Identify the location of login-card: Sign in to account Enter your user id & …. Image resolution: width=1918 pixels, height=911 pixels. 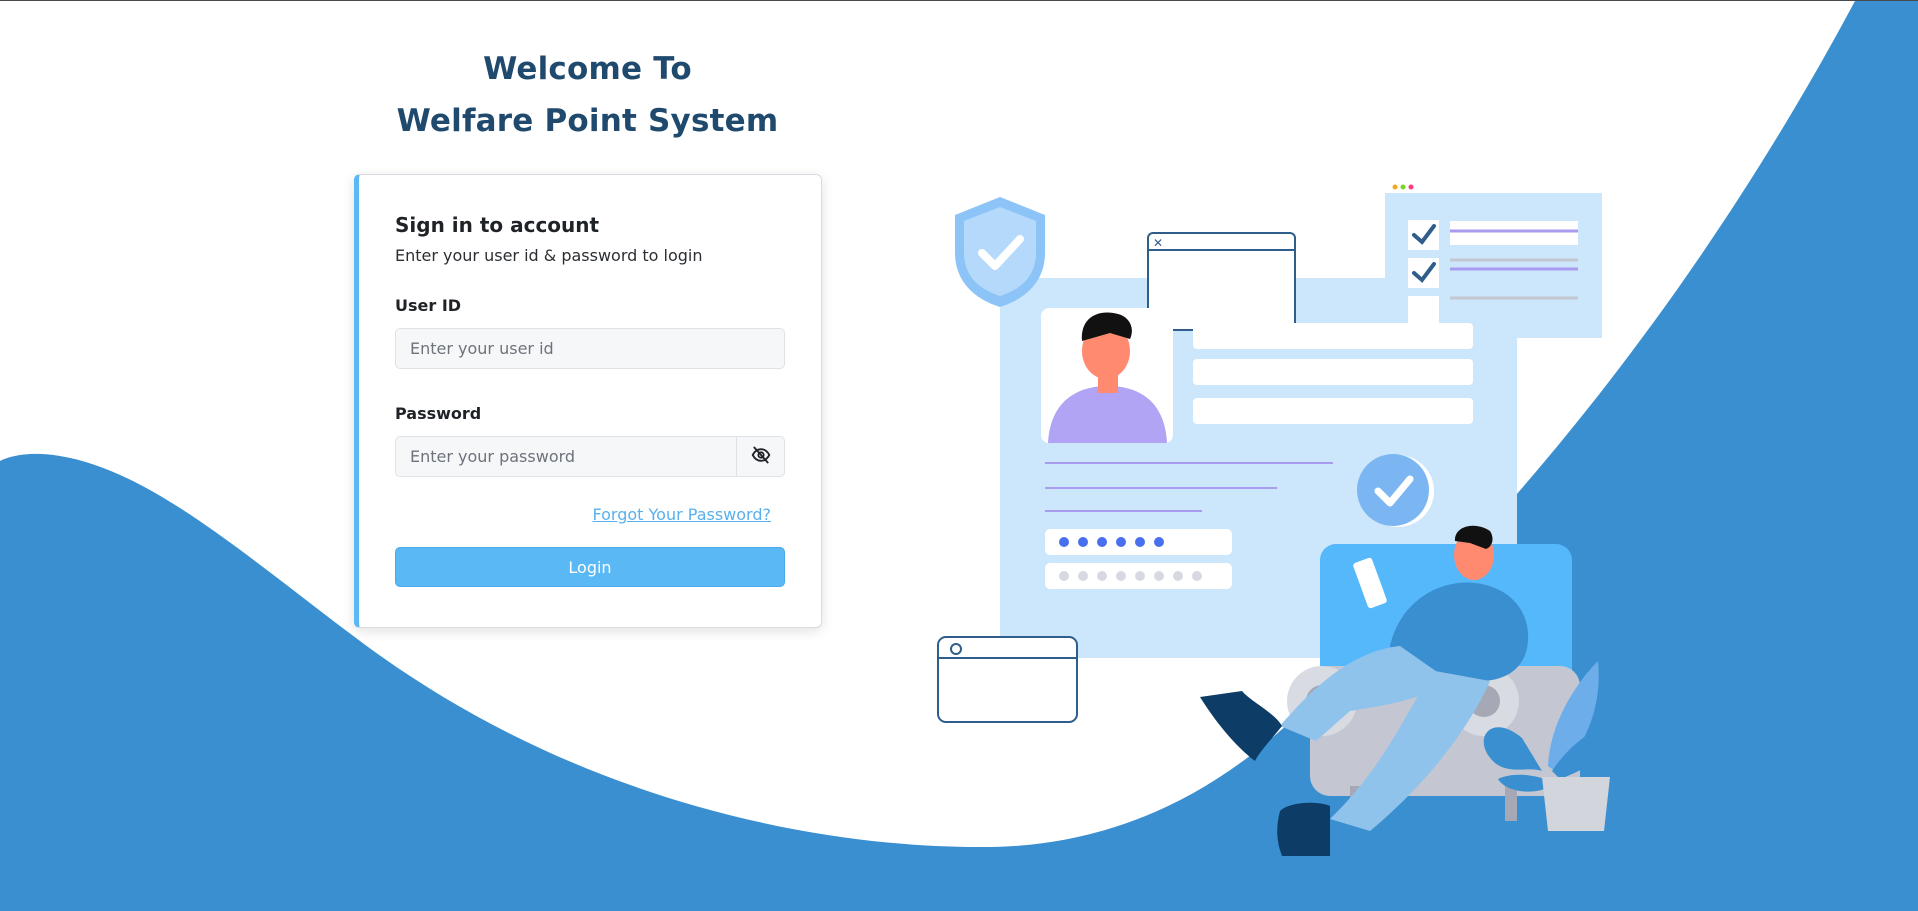
(588, 401).